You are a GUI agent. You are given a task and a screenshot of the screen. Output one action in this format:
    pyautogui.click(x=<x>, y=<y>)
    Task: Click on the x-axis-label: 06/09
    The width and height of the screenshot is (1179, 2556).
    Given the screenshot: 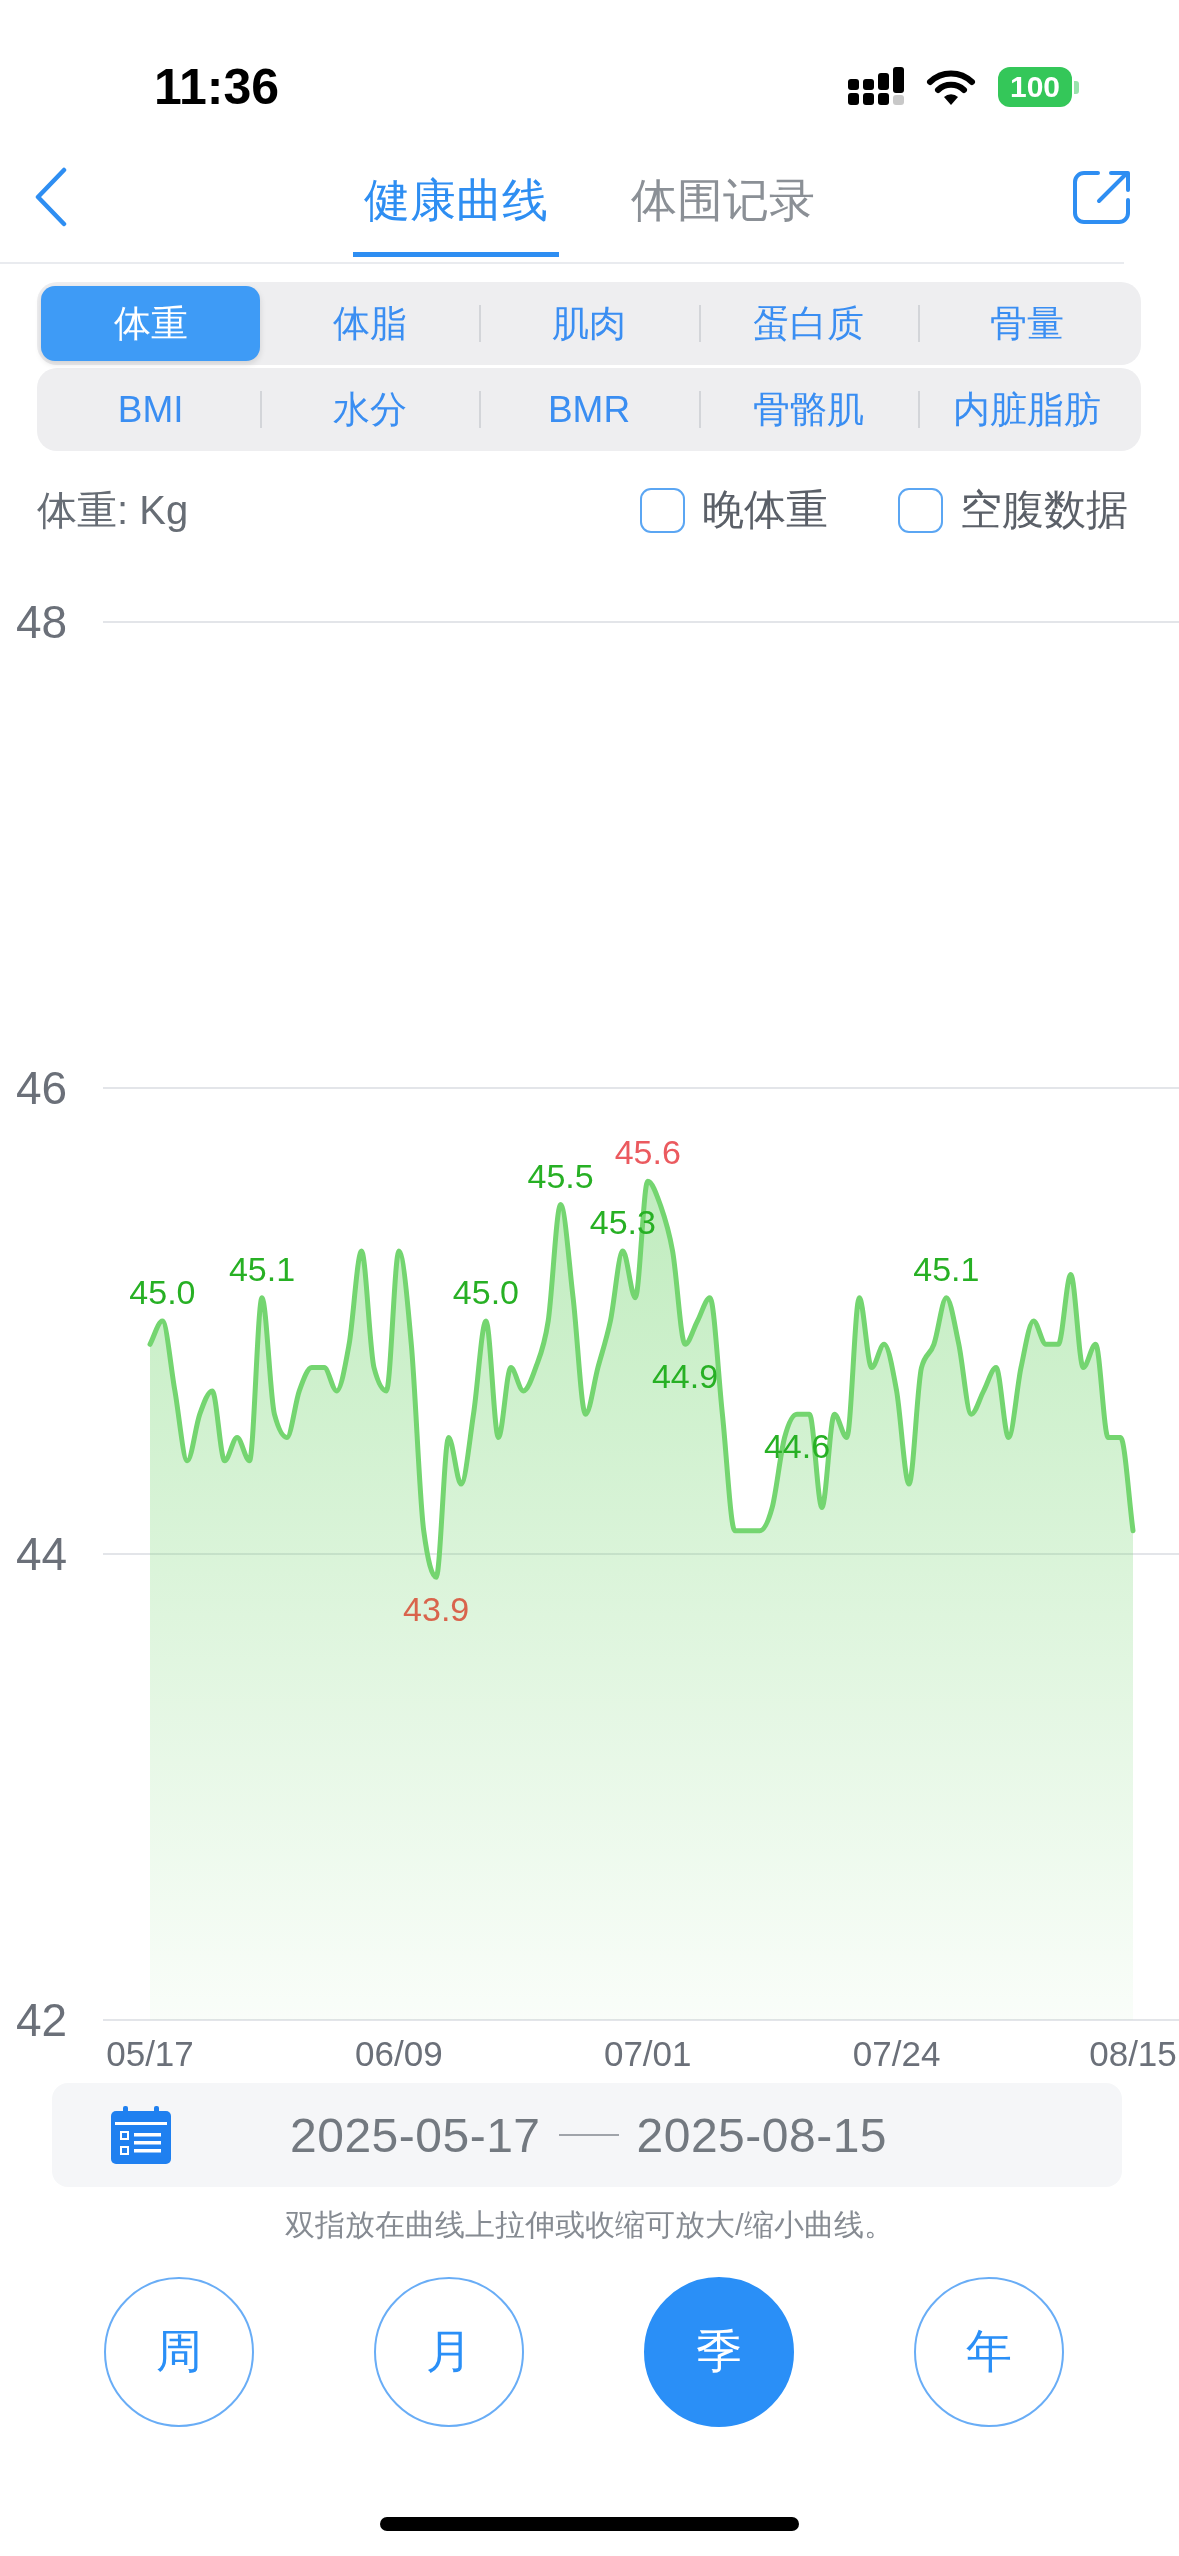 What is the action you would take?
    pyautogui.click(x=399, y=2053)
    